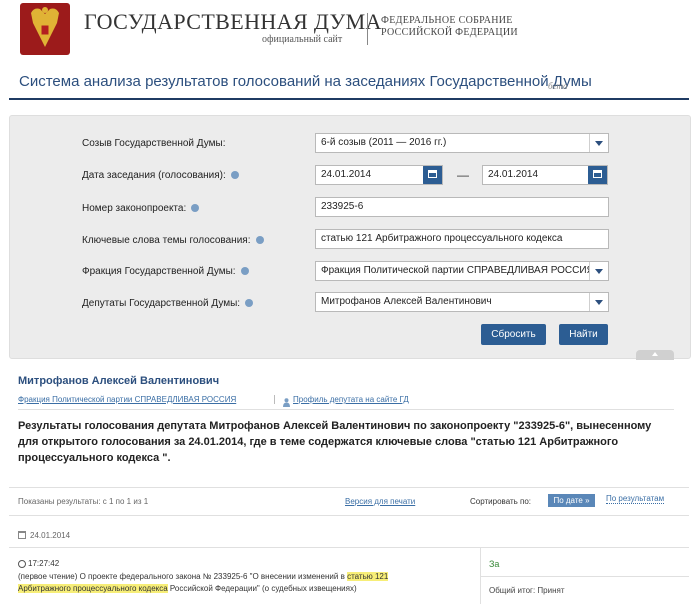  I want to click on vote-value: За, so click(494, 564).